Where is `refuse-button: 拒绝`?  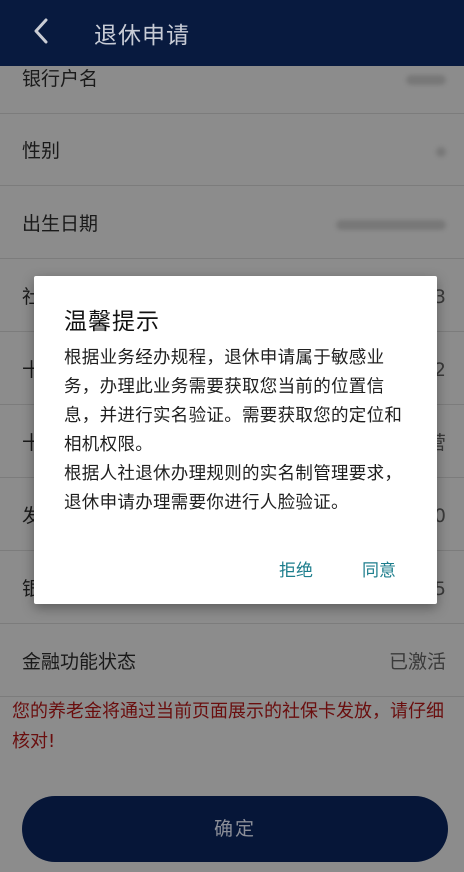 refuse-button: 拒绝 is located at coordinates (296, 568).